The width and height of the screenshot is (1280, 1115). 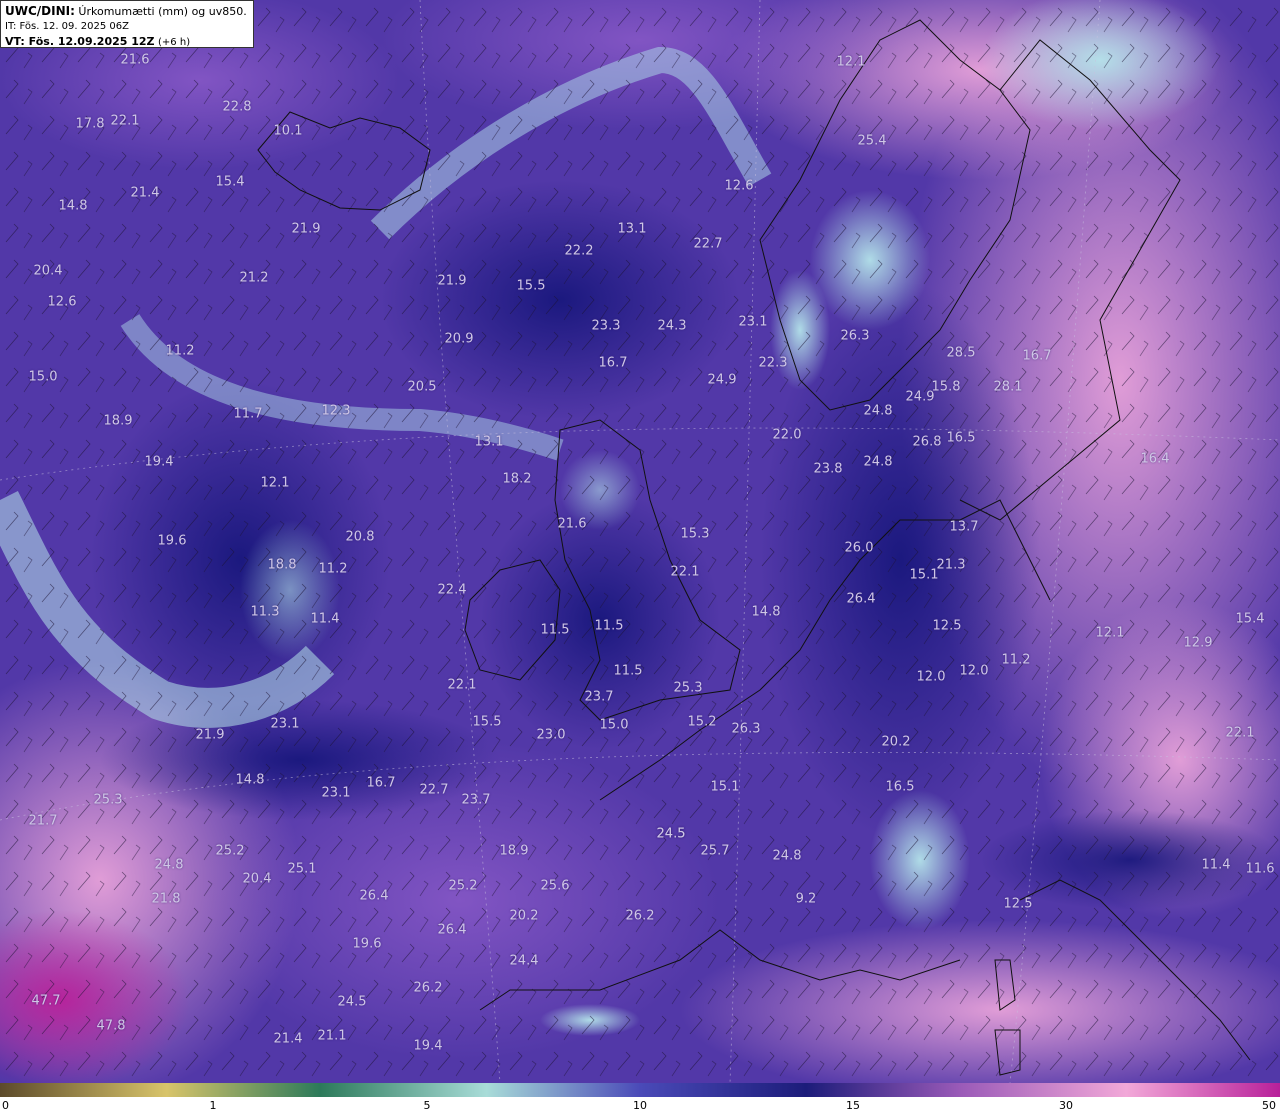 I want to click on colorbar-tick-label: 10, so click(x=640, y=1105).